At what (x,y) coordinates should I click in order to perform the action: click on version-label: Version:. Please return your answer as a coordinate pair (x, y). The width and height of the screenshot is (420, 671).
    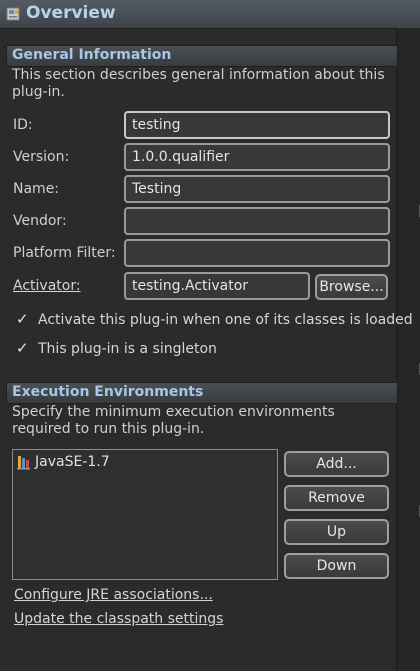
    Looking at the image, I should click on (41, 157).